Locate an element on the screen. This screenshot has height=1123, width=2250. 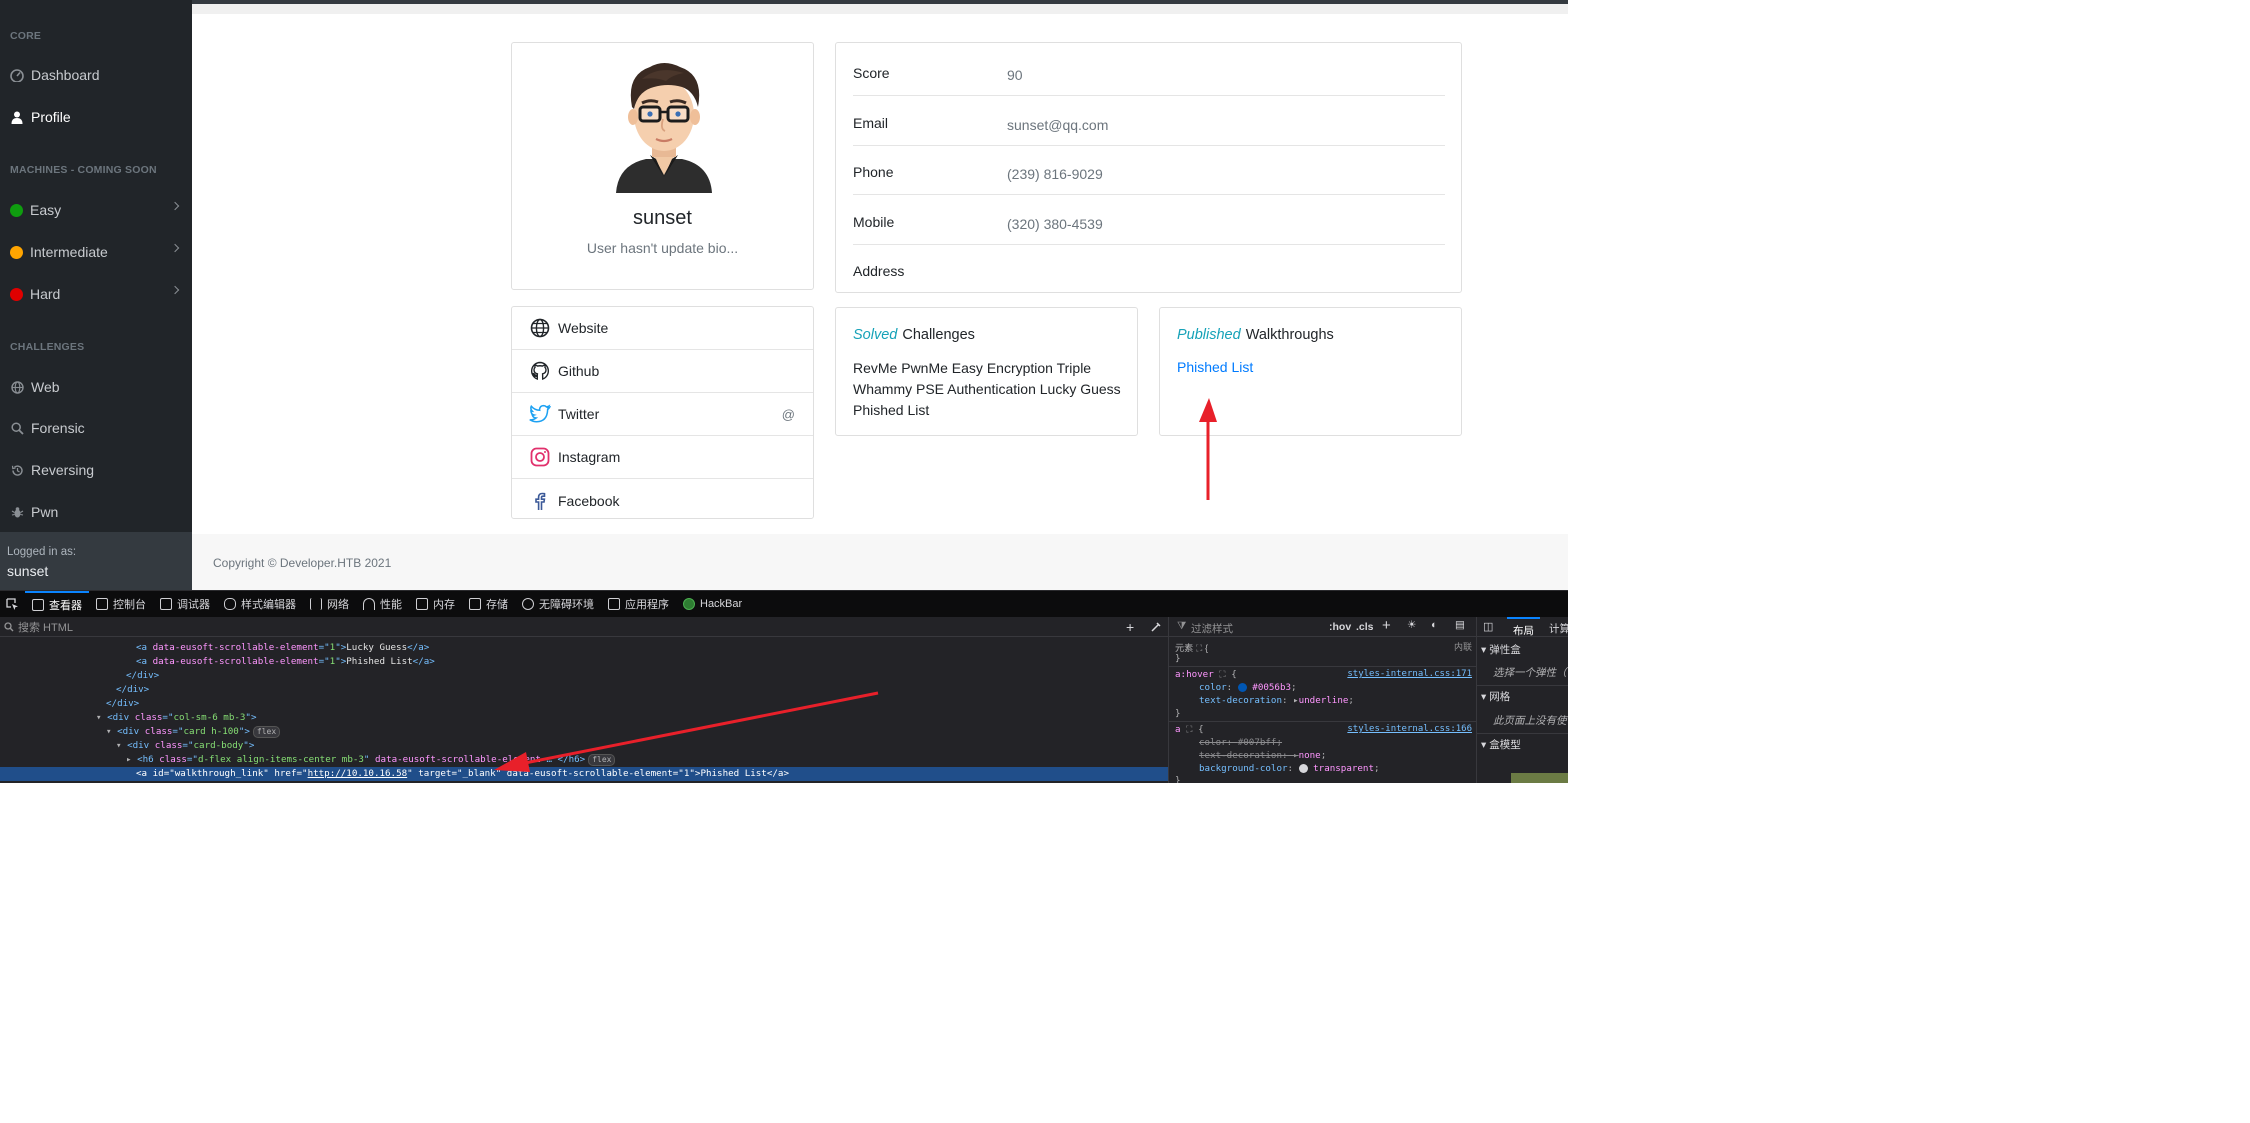
tree-line: ▾ <div class="card-body"> is located at coordinates (584, 746).